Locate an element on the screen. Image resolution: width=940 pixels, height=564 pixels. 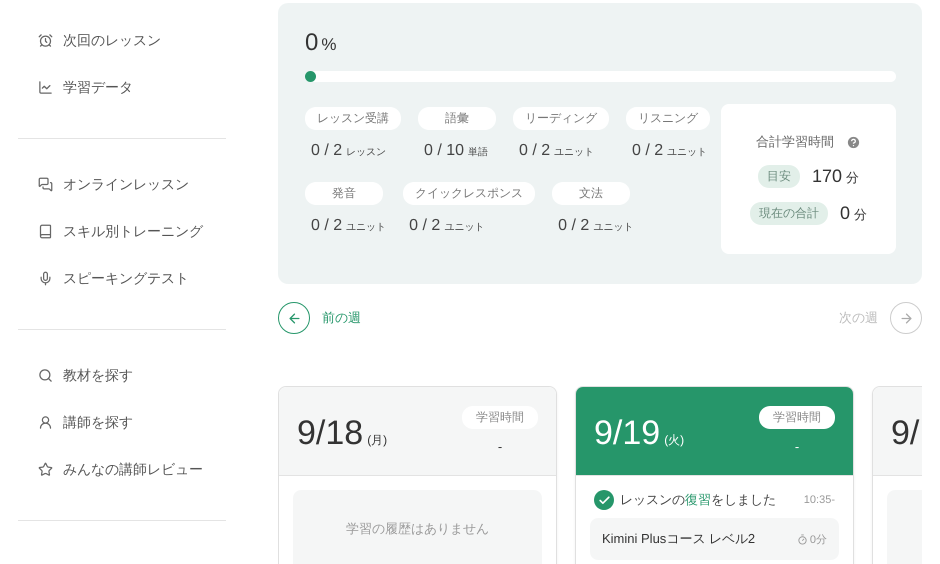
day-date: 9/18(月) is located at coordinates (342, 434).